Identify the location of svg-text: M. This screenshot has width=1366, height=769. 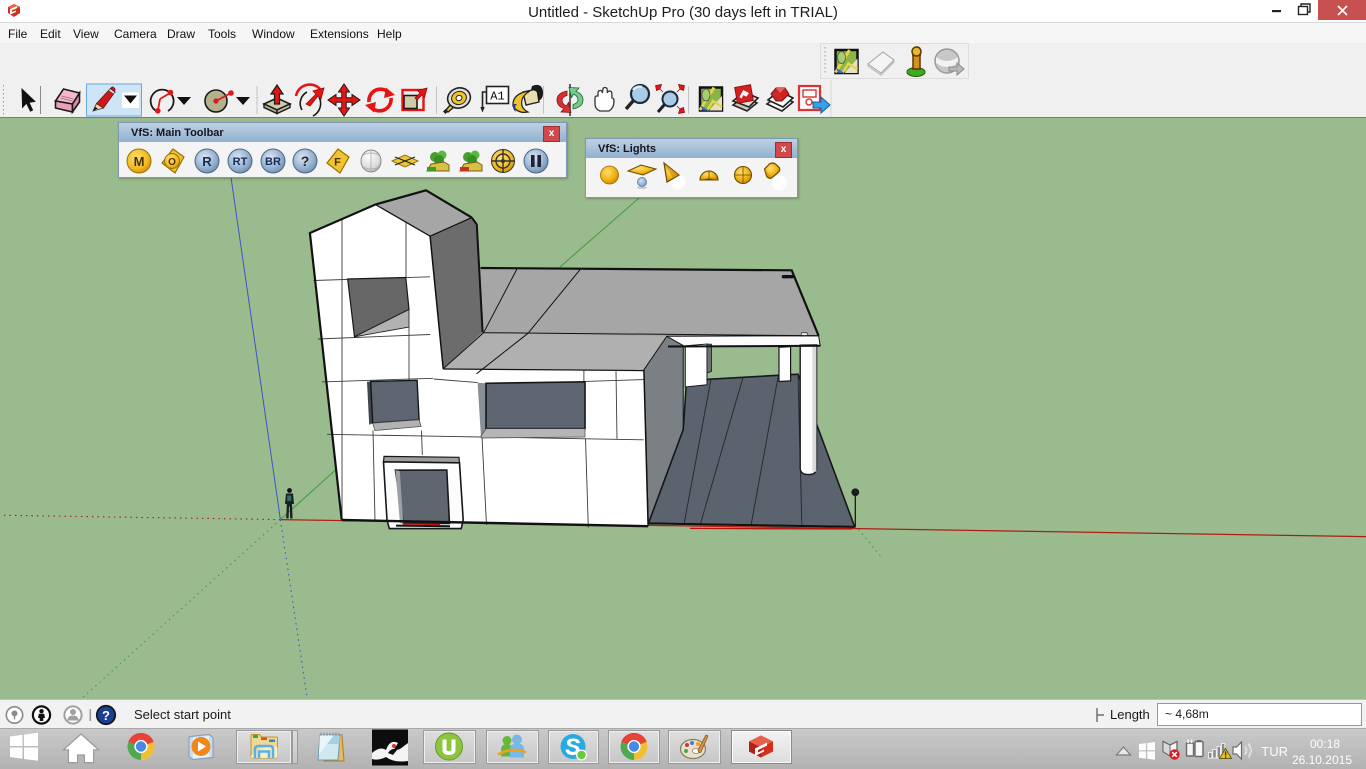
(139, 161).